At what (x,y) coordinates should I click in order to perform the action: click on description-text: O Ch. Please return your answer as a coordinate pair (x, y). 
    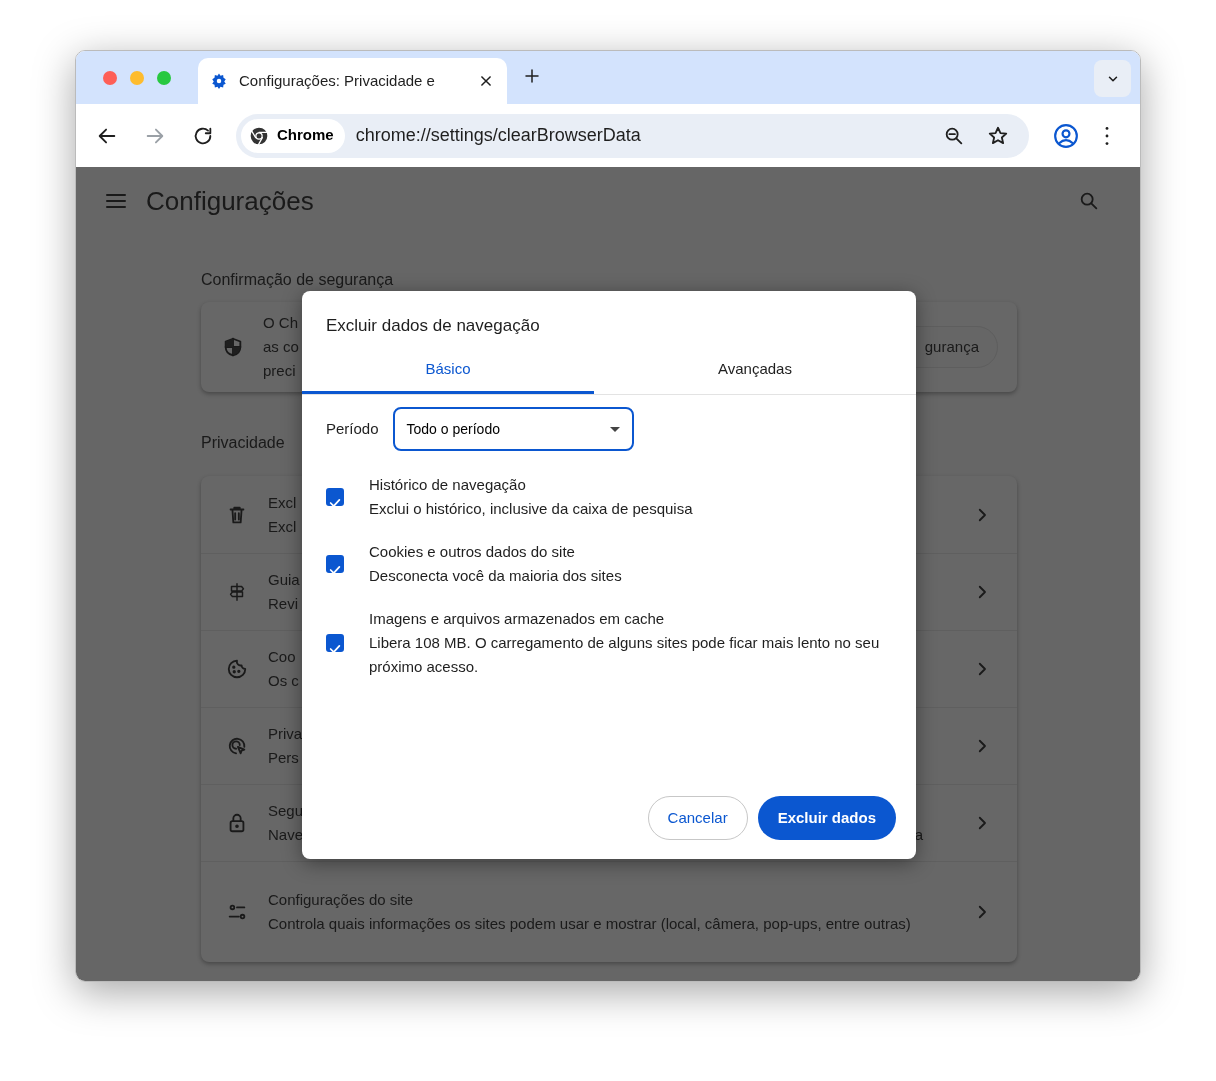
    Looking at the image, I should click on (280, 323).